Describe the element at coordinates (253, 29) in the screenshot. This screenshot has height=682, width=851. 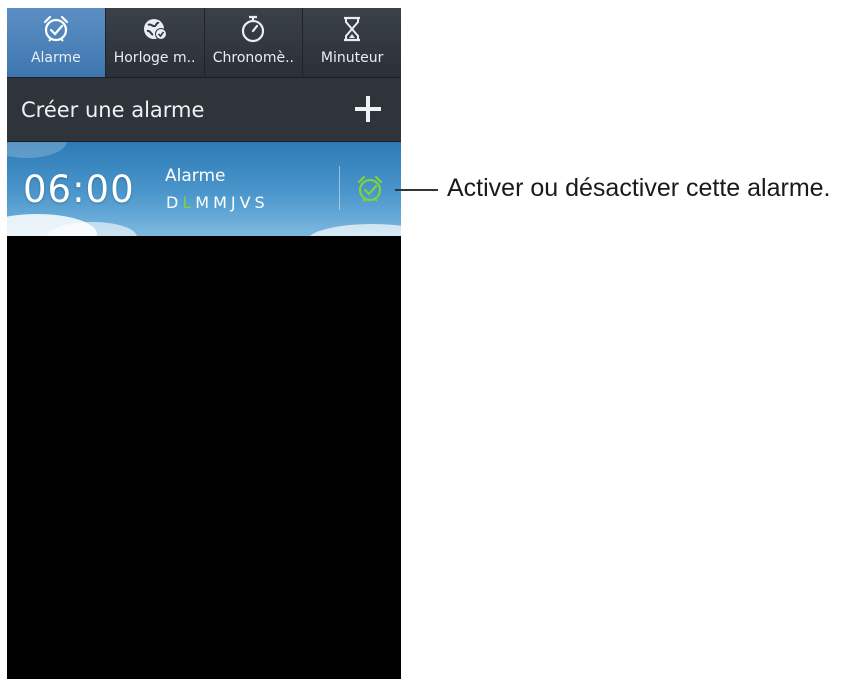
I see `stopwatch-icon` at that location.